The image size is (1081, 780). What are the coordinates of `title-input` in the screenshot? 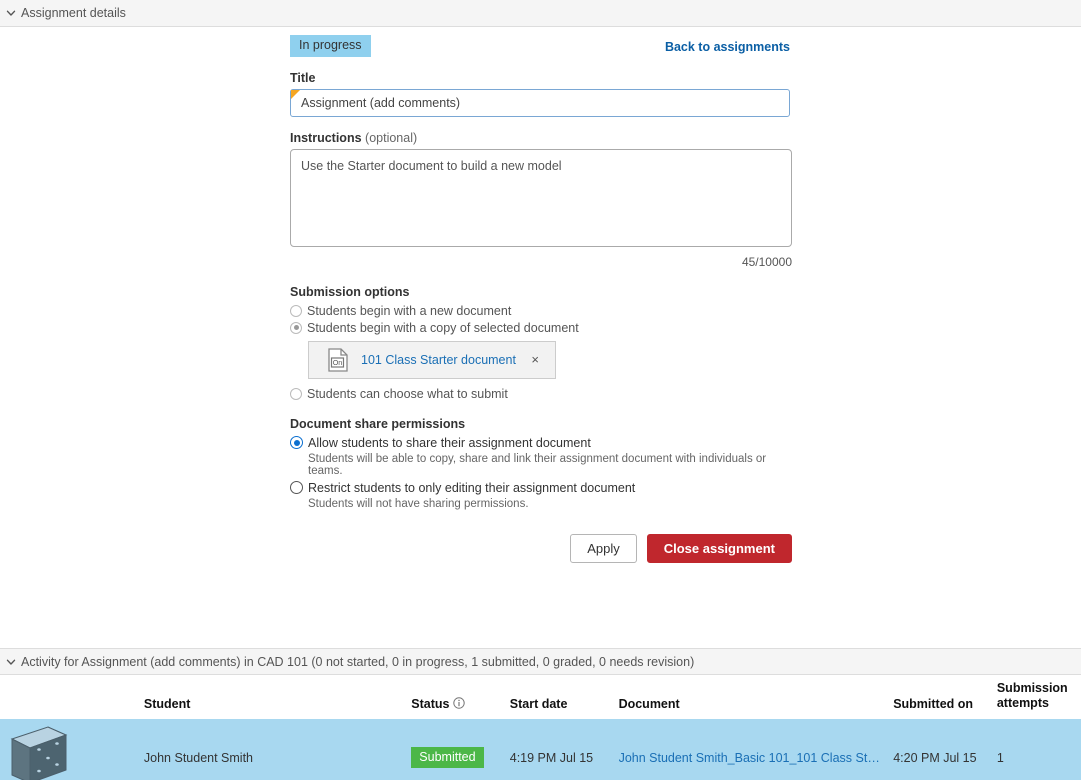 It's located at (540, 102).